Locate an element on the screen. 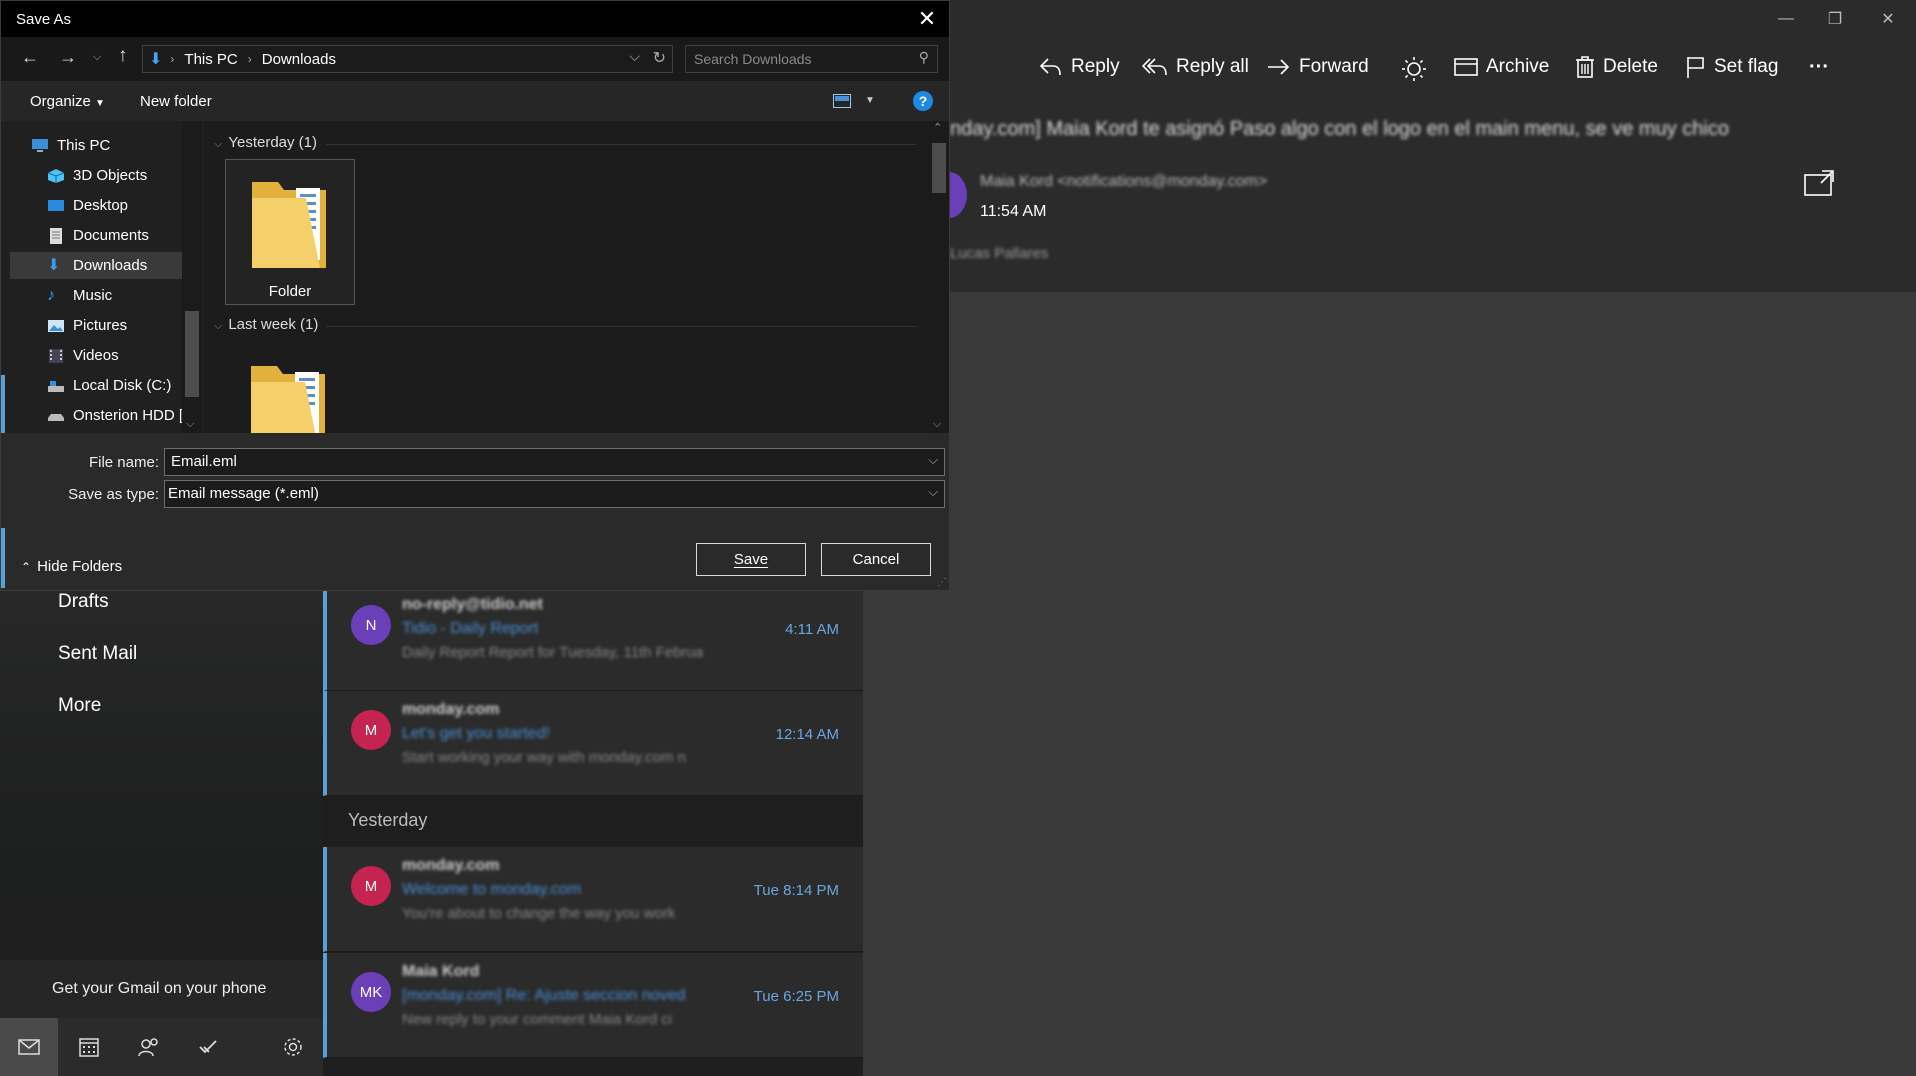 The width and height of the screenshot is (1916, 1076). left-accent-strip is located at coordinates (3, 405).